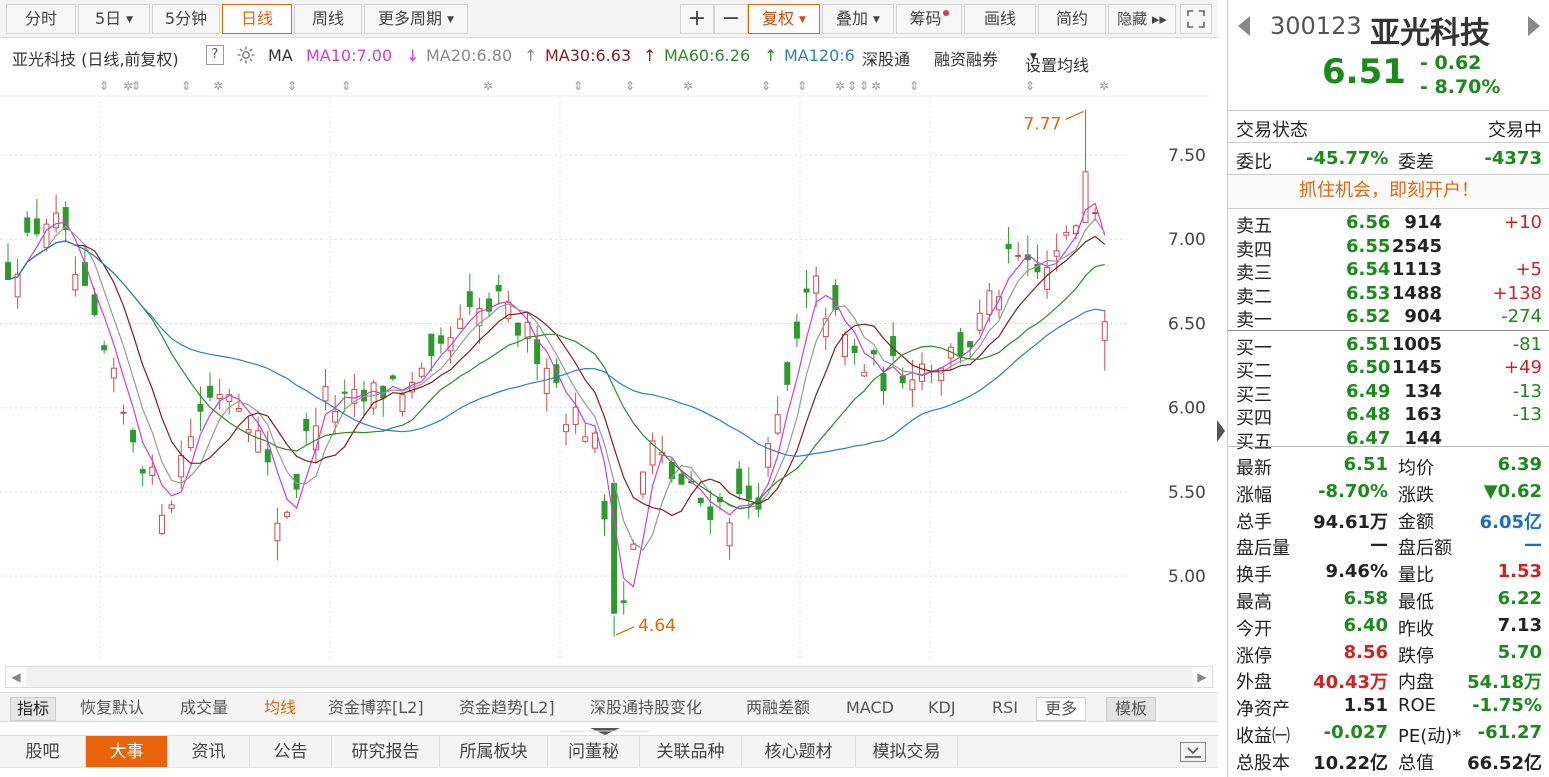  What do you see at coordinates (697, 19) in the screenshot?
I see `zoom-in-button: +` at bounding box center [697, 19].